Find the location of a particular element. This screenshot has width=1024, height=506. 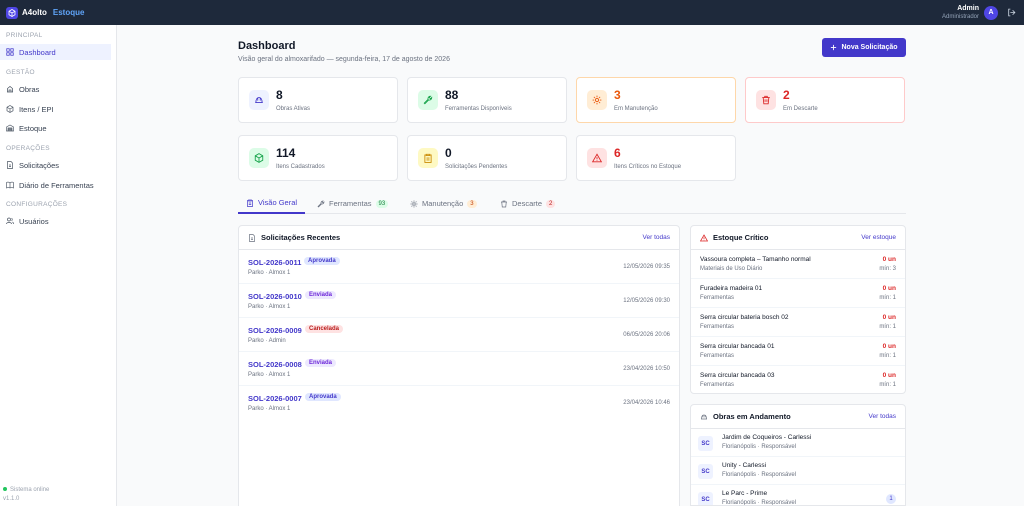

sidebar-item-diario-ferramentas: Diário de Ferramentas is located at coordinates (55, 185).